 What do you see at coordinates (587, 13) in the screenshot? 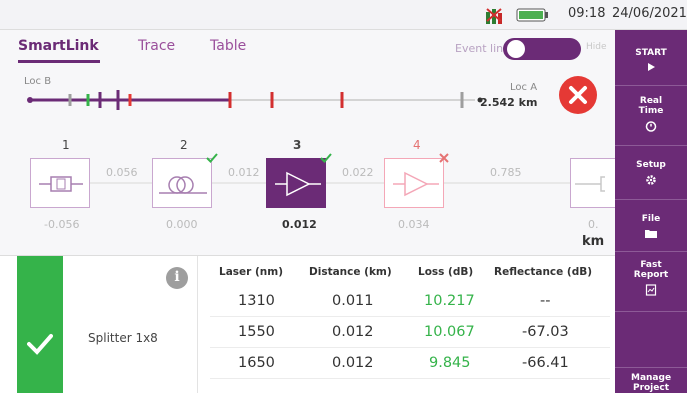
I see `clock-time: 09:18` at bounding box center [587, 13].